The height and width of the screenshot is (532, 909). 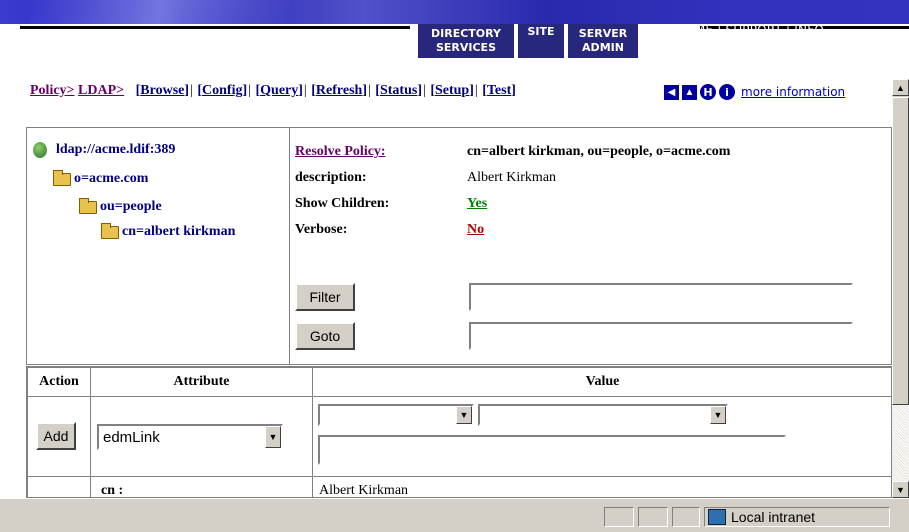 What do you see at coordinates (178, 232) in the screenshot?
I see `tree-node-albert-link: cn=albert kirkman` at bounding box center [178, 232].